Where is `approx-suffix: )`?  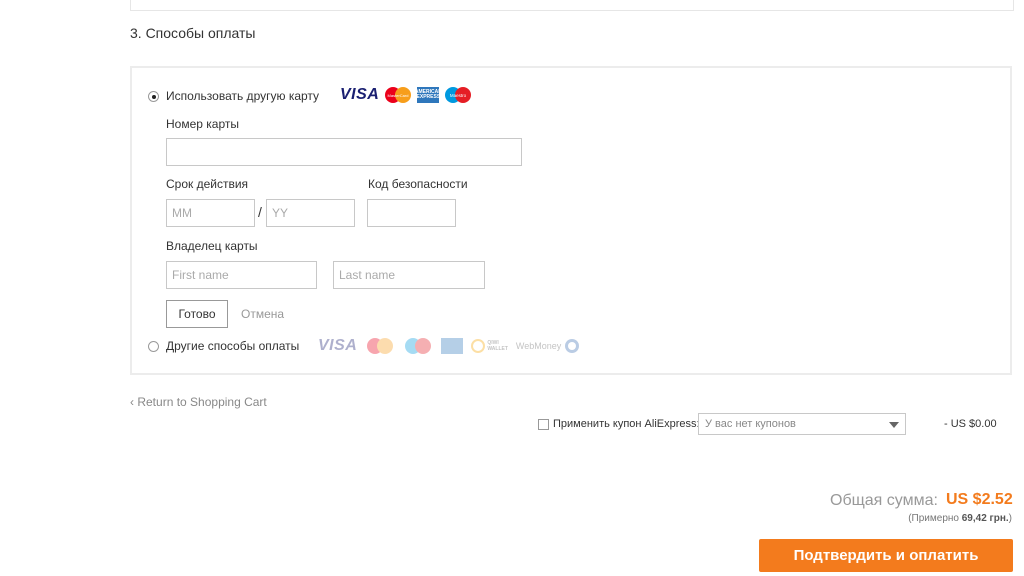
approx-suffix: ) is located at coordinates (1010, 518).